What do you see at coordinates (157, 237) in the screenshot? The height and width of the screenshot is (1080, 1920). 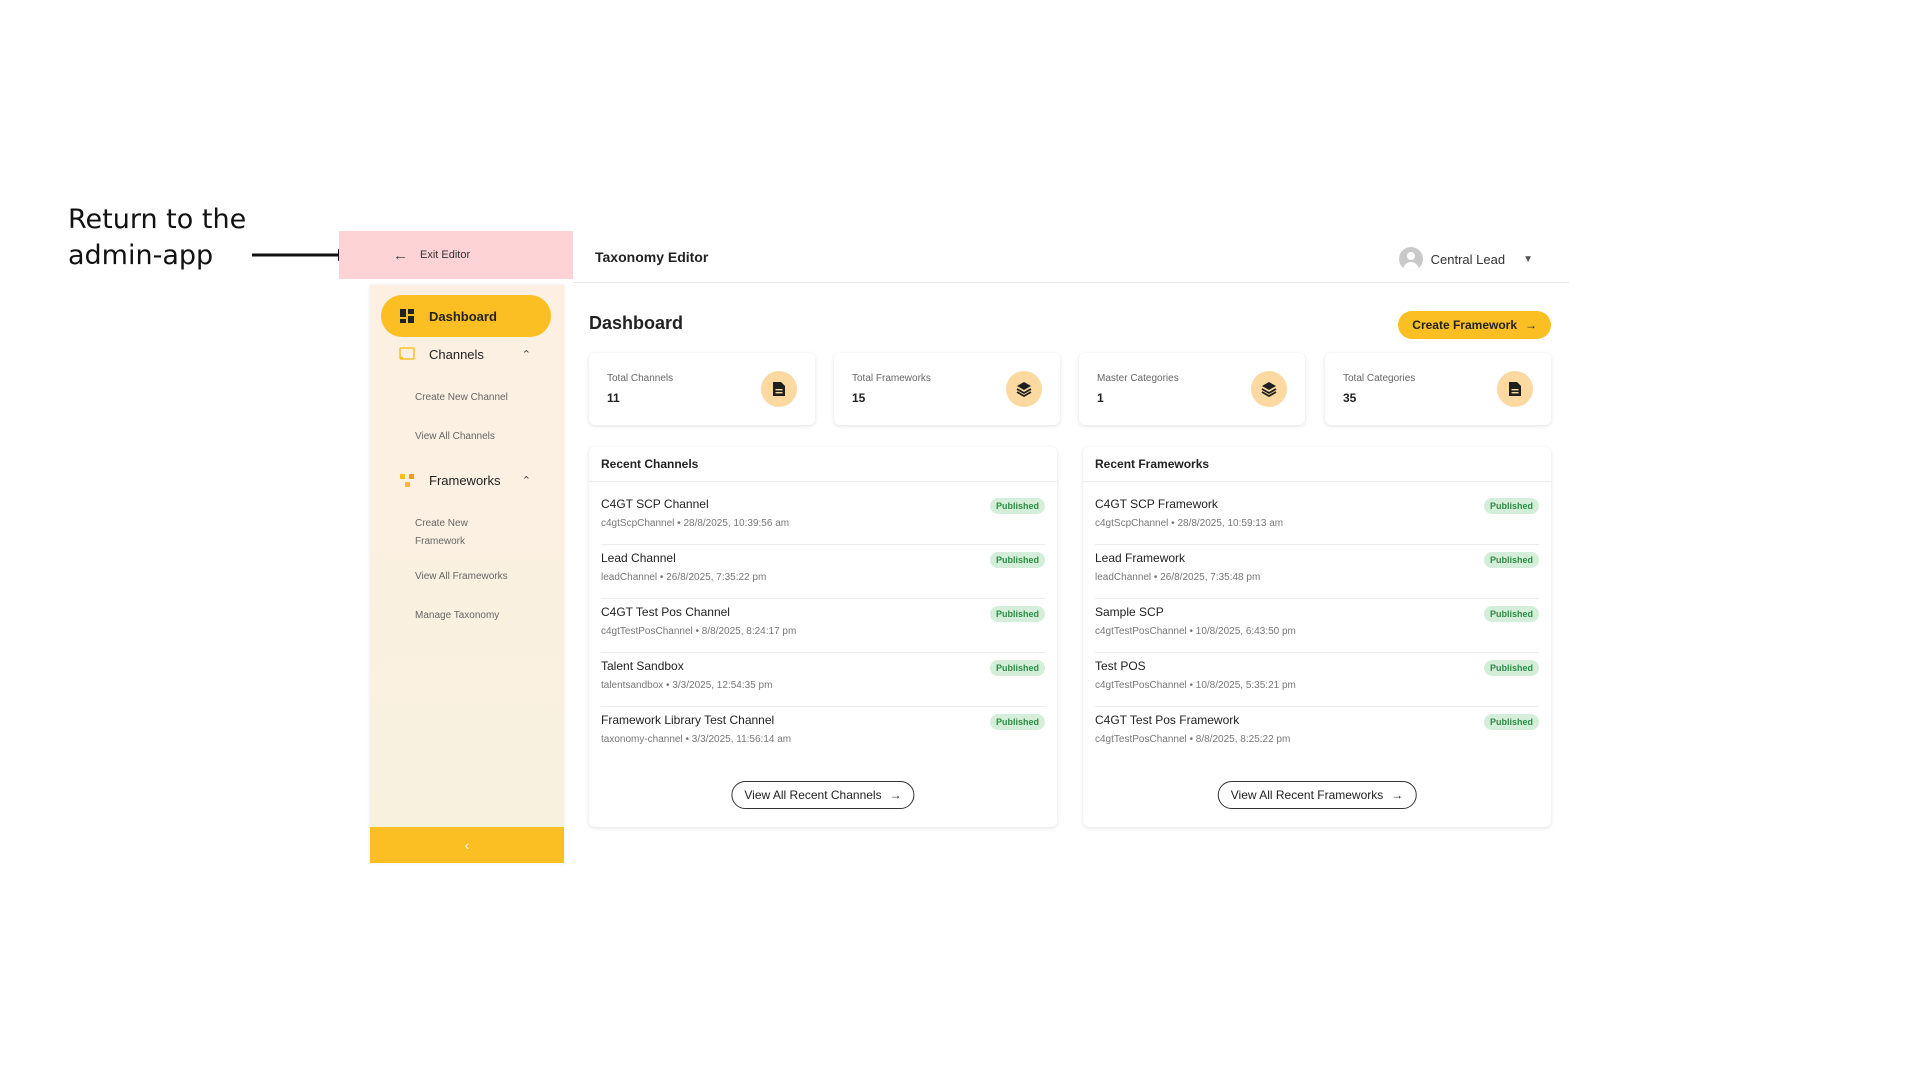 I see `annotation-text: Return to the admin-app` at bounding box center [157, 237].